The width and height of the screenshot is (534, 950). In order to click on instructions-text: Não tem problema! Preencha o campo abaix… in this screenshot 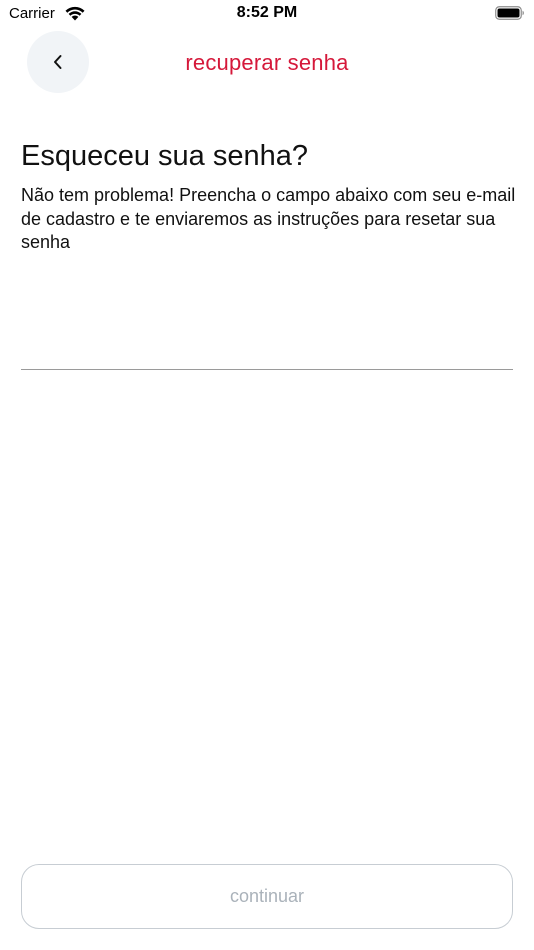, I will do `click(268, 218)`.